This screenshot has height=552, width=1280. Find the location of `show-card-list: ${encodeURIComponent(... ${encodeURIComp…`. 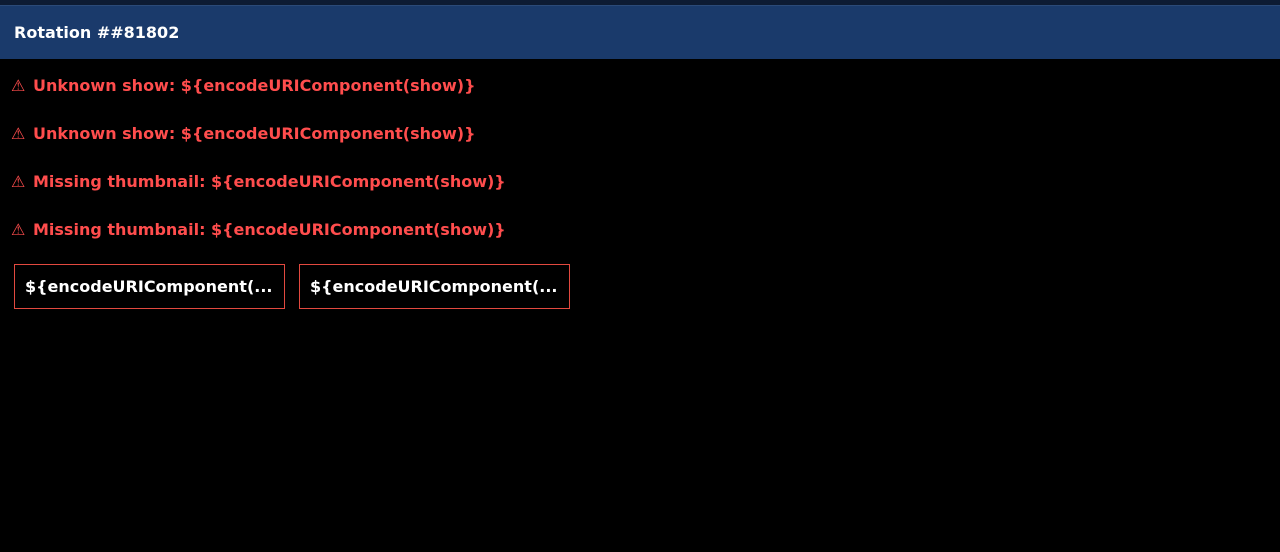

show-card-list: ${encodeURIComponent(... ${encodeURIComp… is located at coordinates (292, 286).